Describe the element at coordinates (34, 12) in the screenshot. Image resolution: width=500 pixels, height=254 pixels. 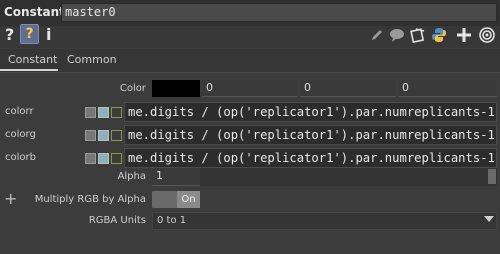
I see `operator-type-label: Constant` at that location.